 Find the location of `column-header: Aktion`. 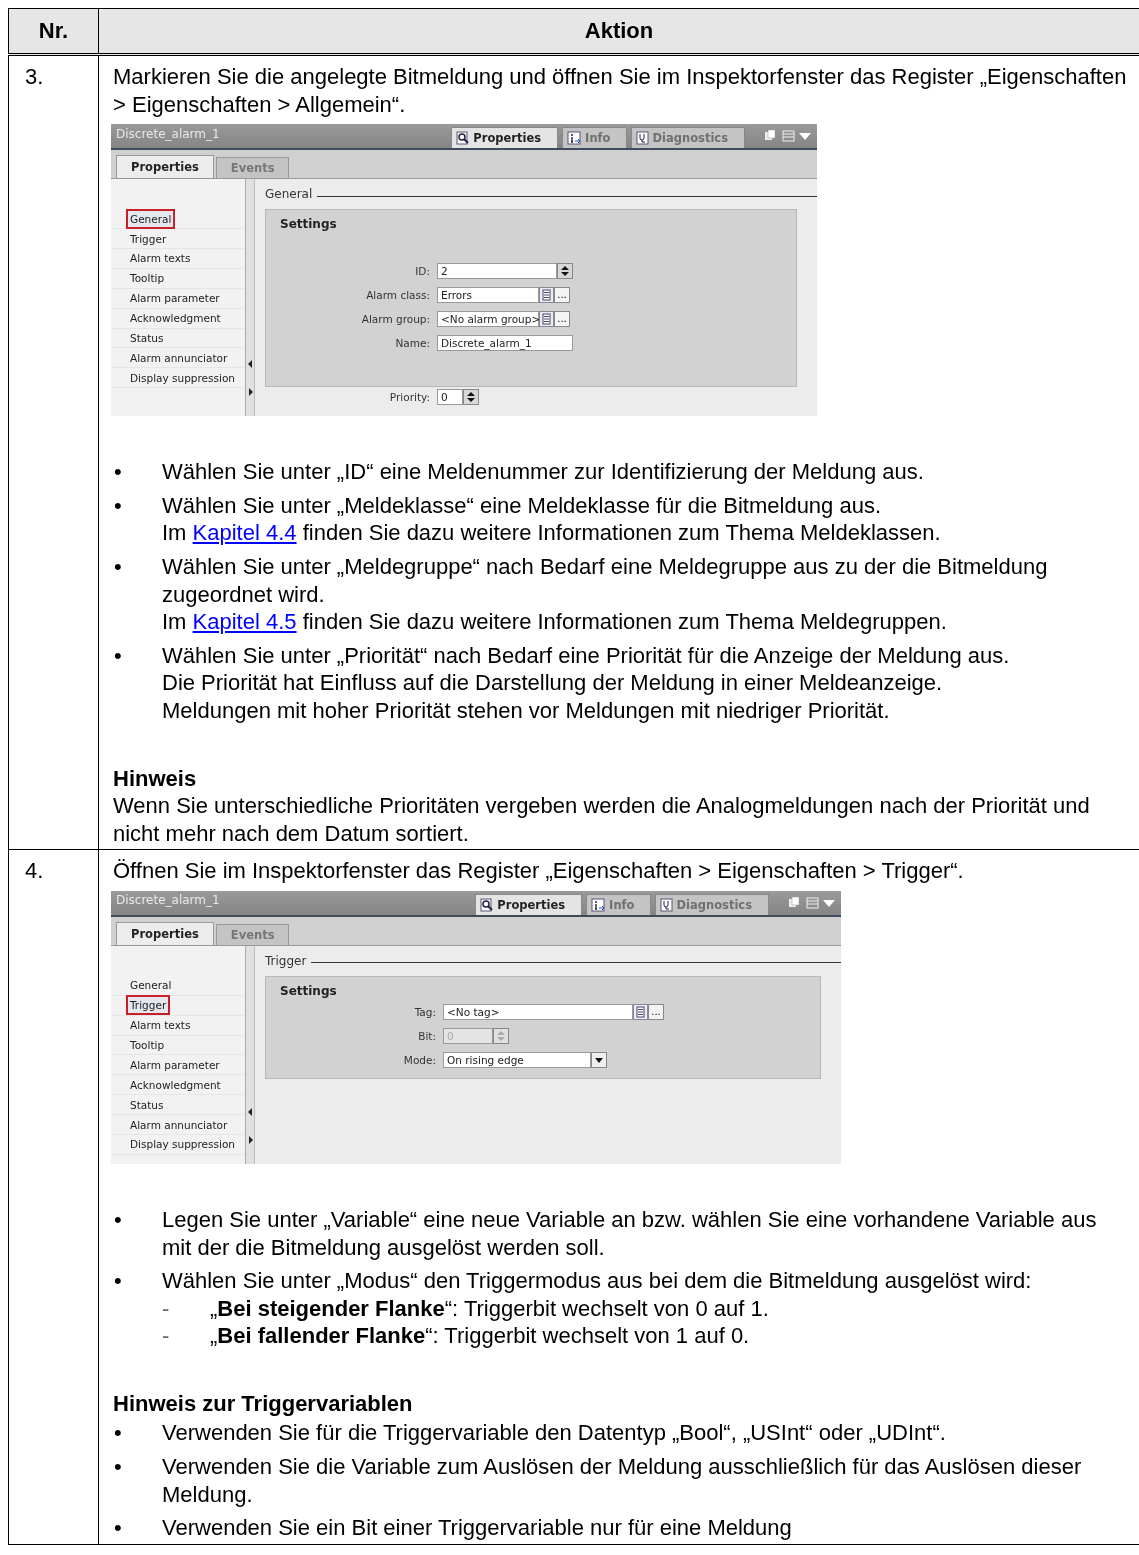

column-header: Aktion is located at coordinates (618, 31).